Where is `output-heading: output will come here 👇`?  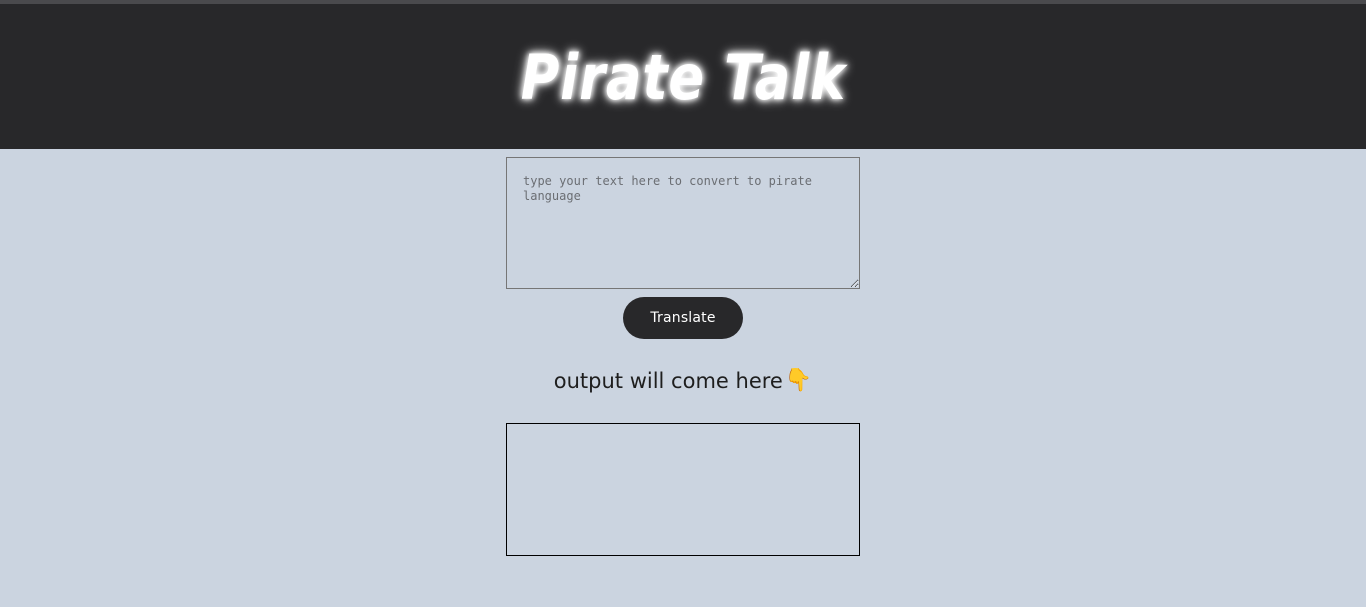 output-heading: output will come here 👇 is located at coordinates (683, 381).